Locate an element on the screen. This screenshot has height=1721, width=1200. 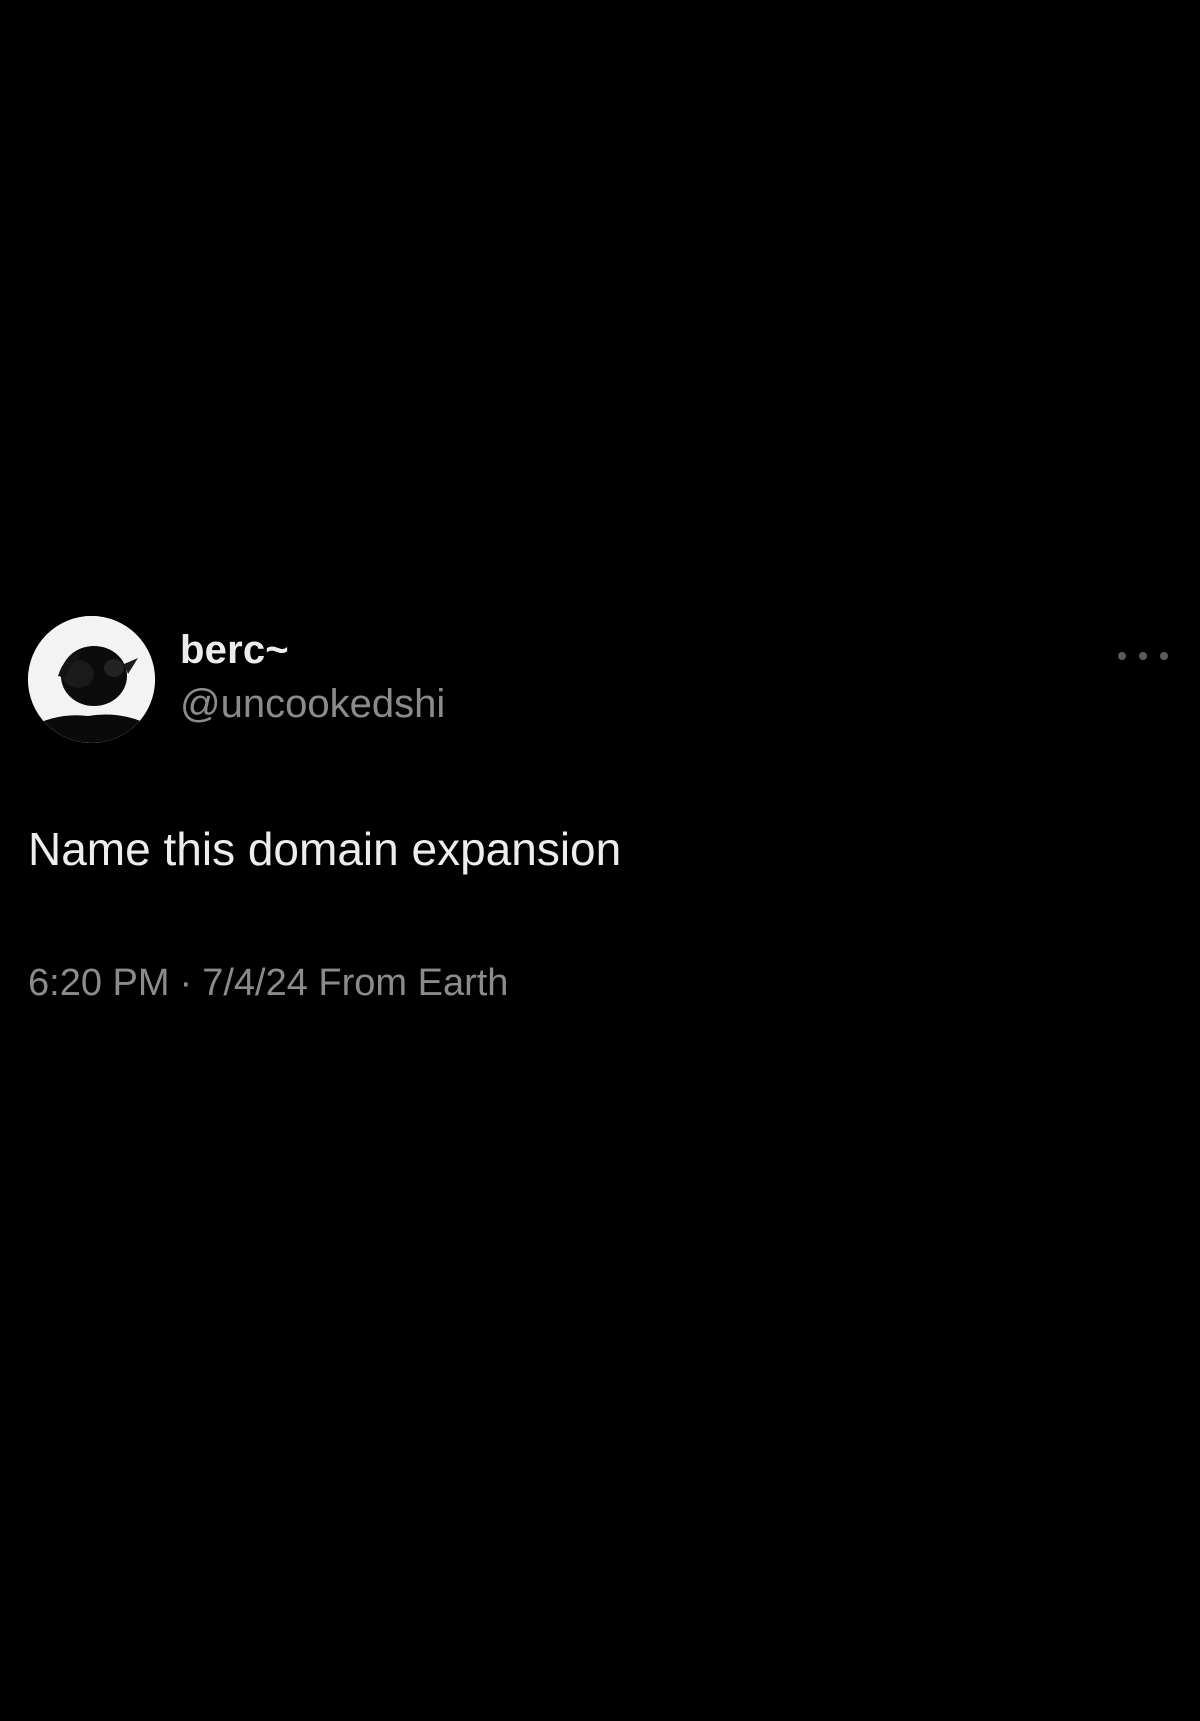
tweet-meta: 6:20 PM · 7/4/24 From Earth is located at coordinates (268, 983).